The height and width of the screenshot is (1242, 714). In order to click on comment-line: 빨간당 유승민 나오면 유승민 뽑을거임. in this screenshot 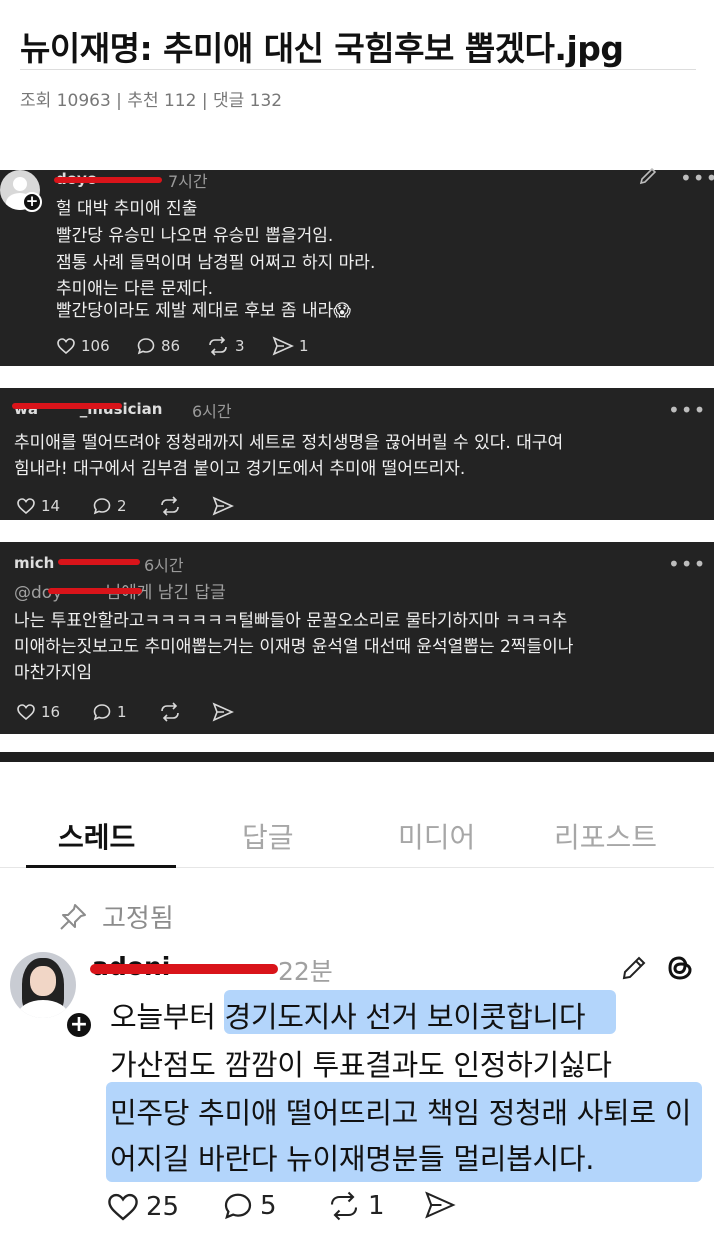, I will do `click(195, 236)`.